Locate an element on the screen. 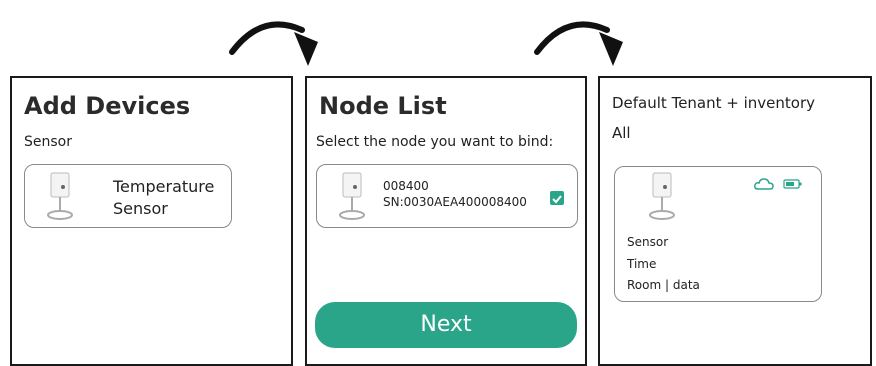  node-id: 008400 is located at coordinates (406, 186).